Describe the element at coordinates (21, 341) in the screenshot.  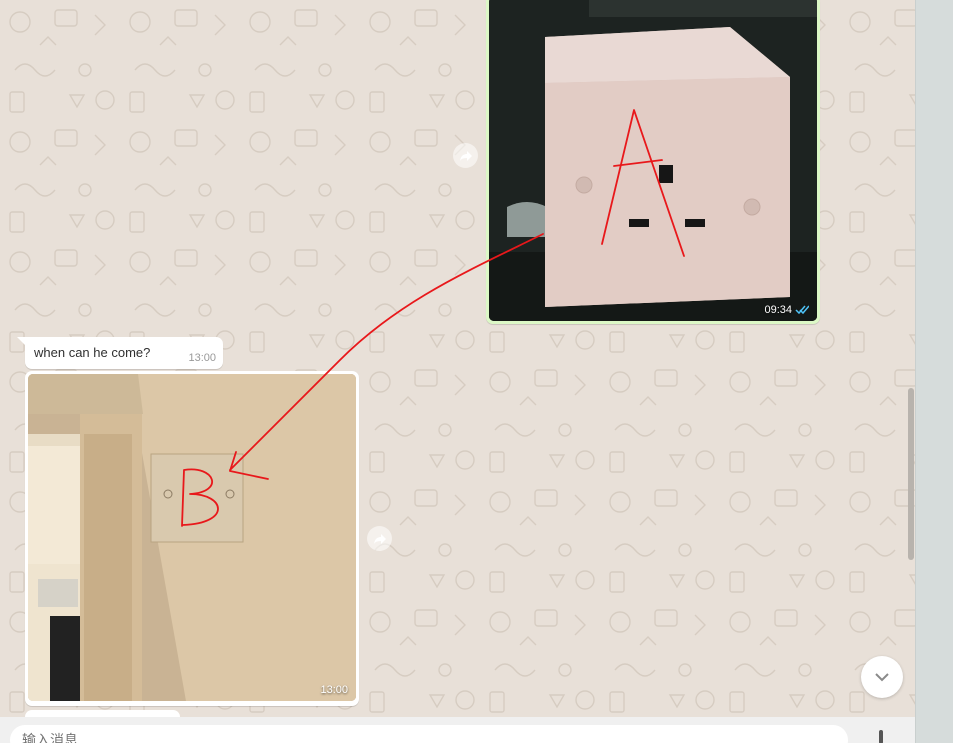
I see `bubble-tail` at that location.